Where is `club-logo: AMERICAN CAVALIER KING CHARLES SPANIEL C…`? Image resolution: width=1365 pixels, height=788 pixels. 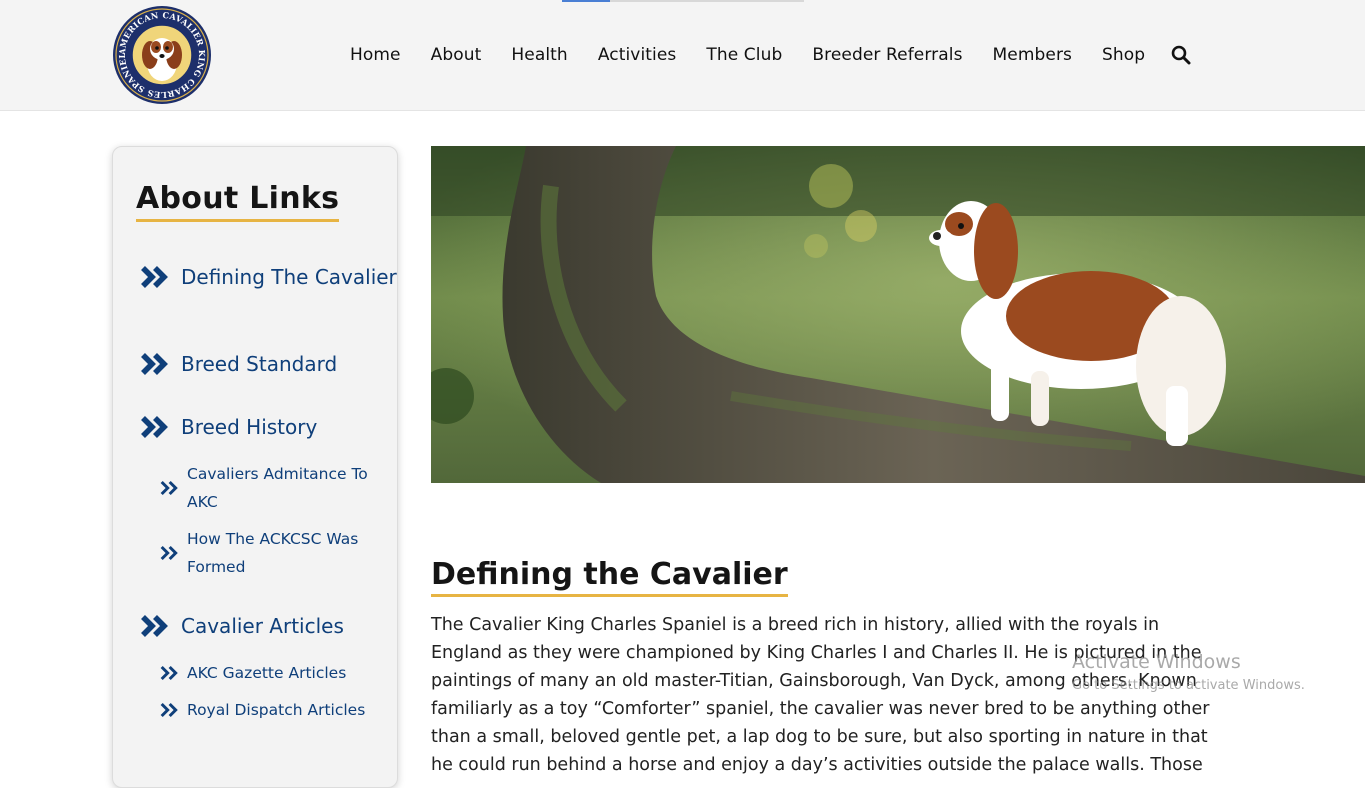
club-logo: AMERICAN CAVALIER KING CHARLES SPANIEL C… is located at coordinates (160, 52).